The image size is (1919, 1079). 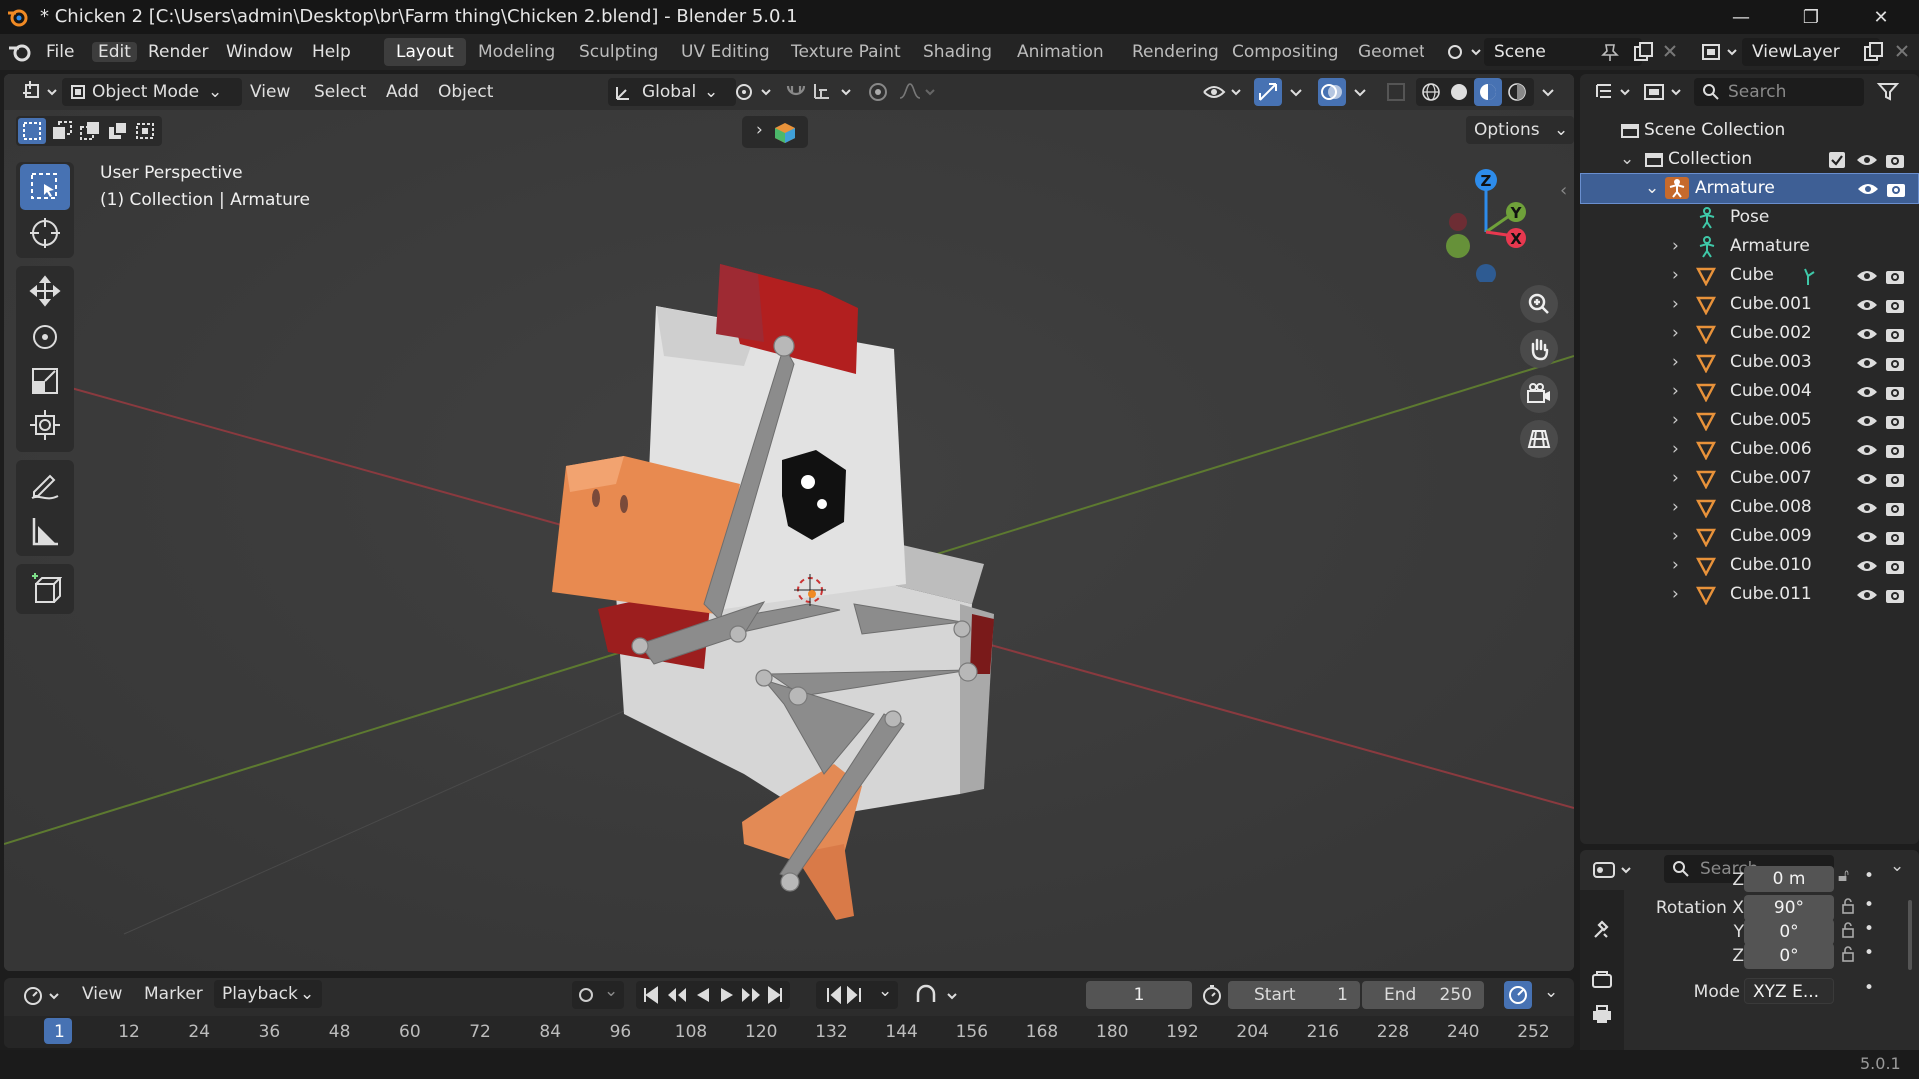 What do you see at coordinates (1811, 52) in the screenshot?
I see `view-layer-field: ViewLayer` at bounding box center [1811, 52].